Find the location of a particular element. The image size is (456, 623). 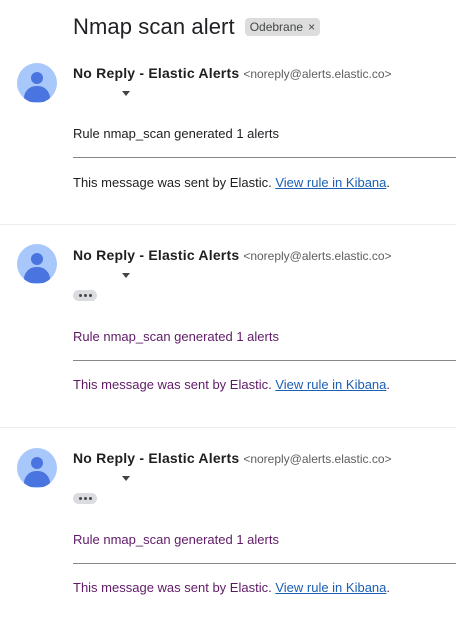

email-subject: Nmap scan alert is located at coordinates (154, 26).